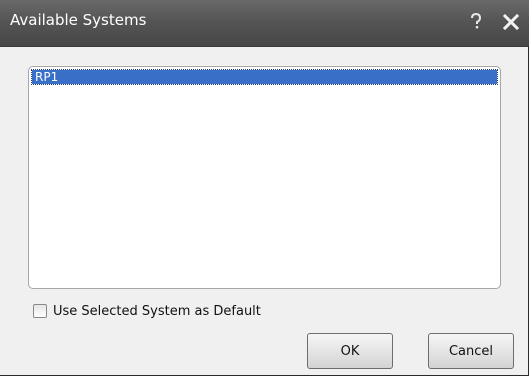 The height and width of the screenshot is (376, 529). Describe the element at coordinates (471, 351) in the screenshot. I see `cancel-button: Cancel` at that location.